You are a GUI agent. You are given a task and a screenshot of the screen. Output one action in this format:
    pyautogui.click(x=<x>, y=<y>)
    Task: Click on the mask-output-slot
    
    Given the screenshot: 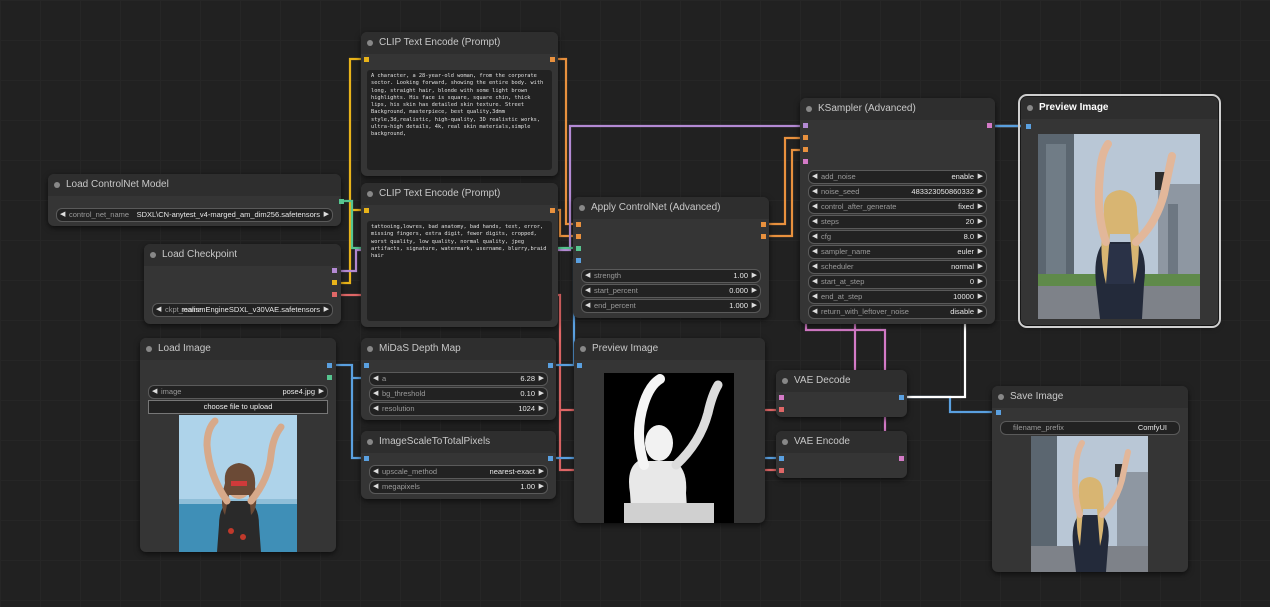 What is the action you would take?
    pyautogui.click(x=329, y=377)
    